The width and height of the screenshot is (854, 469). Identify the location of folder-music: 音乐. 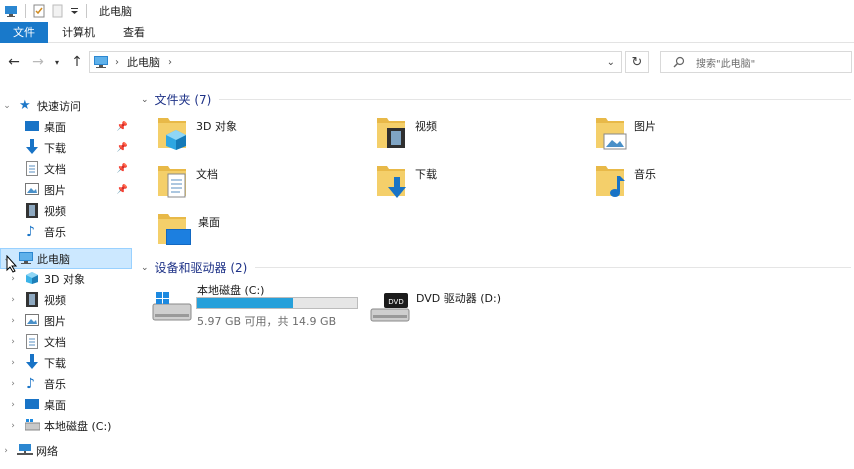
(625, 180).